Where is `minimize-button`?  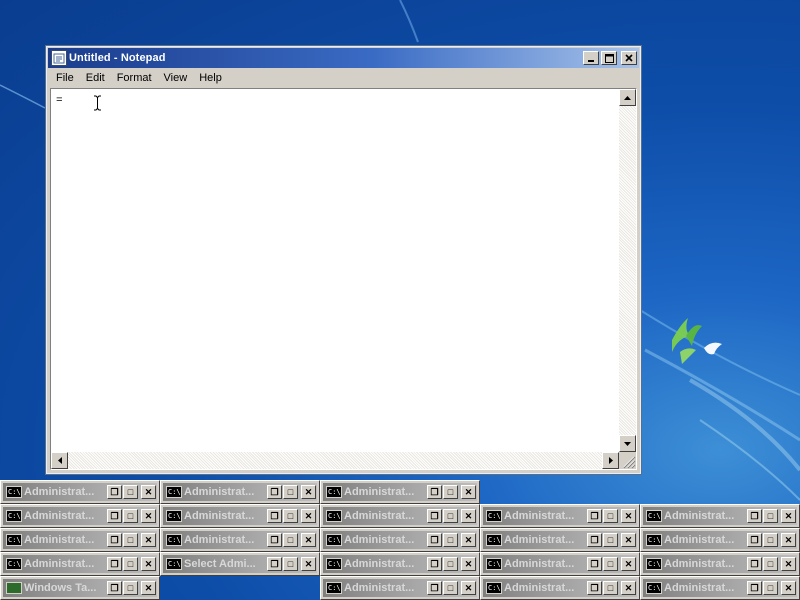
minimize-button is located at coordinates (591, 58).